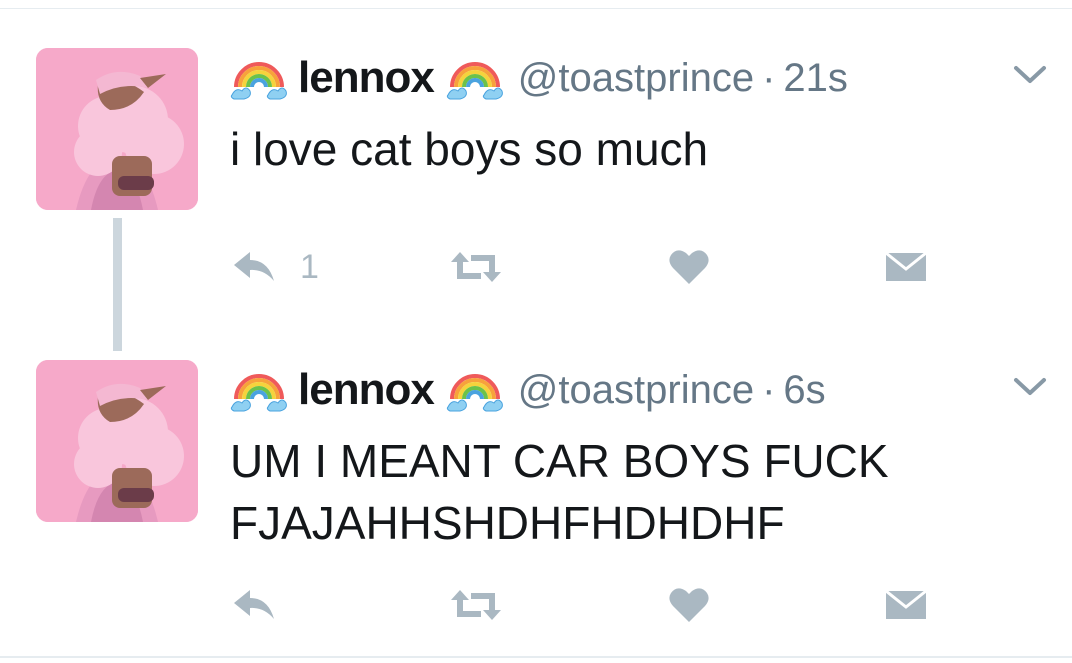 The image size is (1072, 663). Describe the element at coordinates (590, 267) in the screenshot. I see `action-bar: 1` at that location.